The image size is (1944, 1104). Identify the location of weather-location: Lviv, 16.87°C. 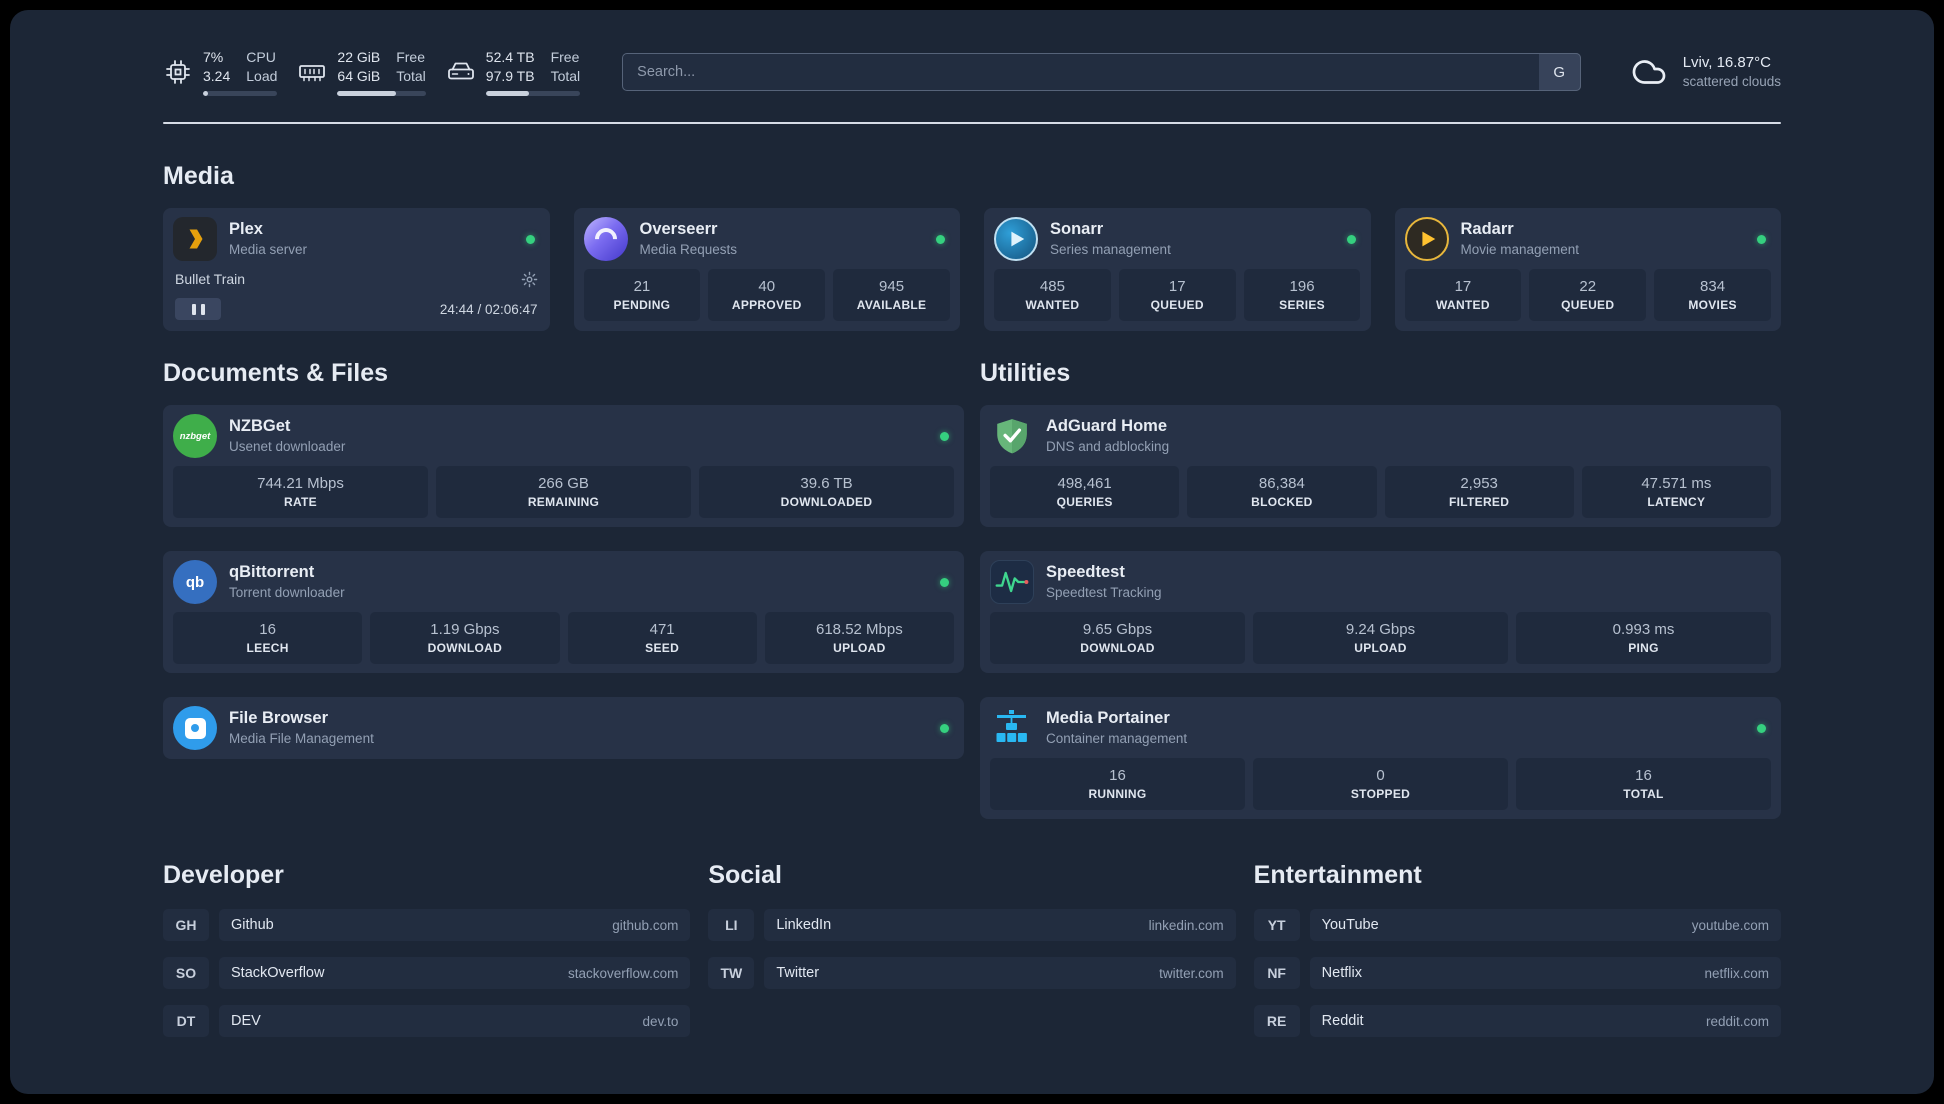
(1726, 62).